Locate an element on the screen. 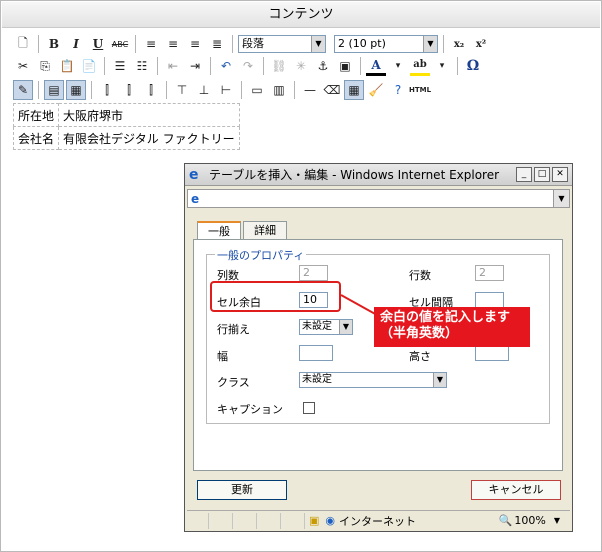 This screenshot has height=552, width=602. align-right-icon: ≡ is located at coordinates (195, 44).